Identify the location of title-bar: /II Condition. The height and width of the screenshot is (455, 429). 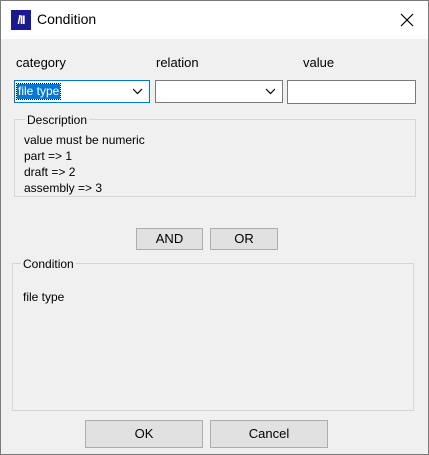
(214, 20).